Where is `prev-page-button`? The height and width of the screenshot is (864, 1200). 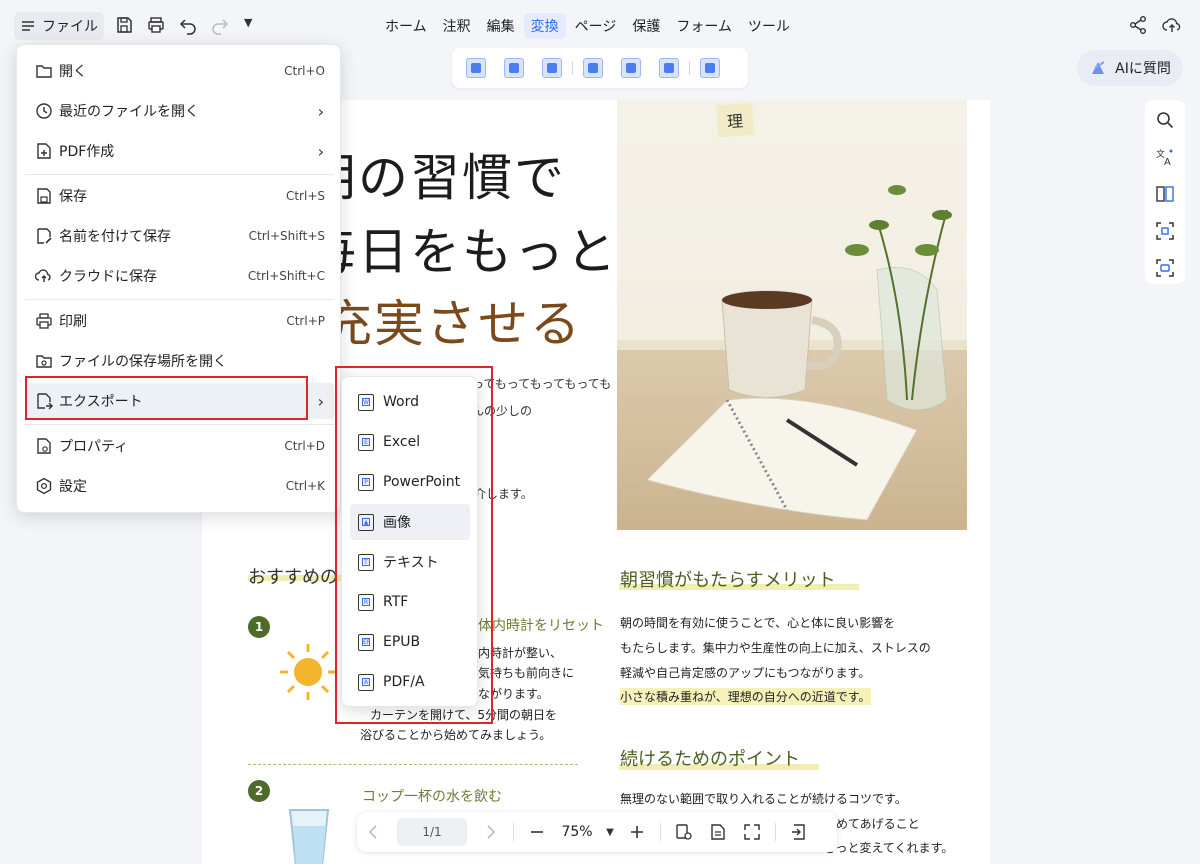
prev-page-button is located at coordinates (374, 832).